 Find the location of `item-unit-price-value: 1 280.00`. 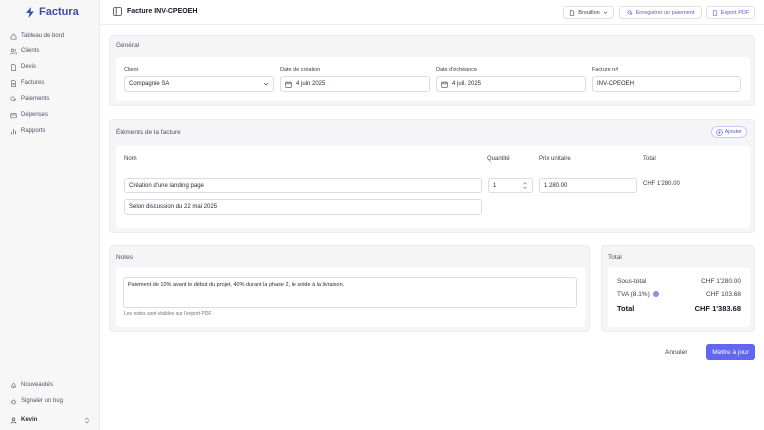

item-unit-price-value: 1 280.00 is located at coordinates (556, 185).